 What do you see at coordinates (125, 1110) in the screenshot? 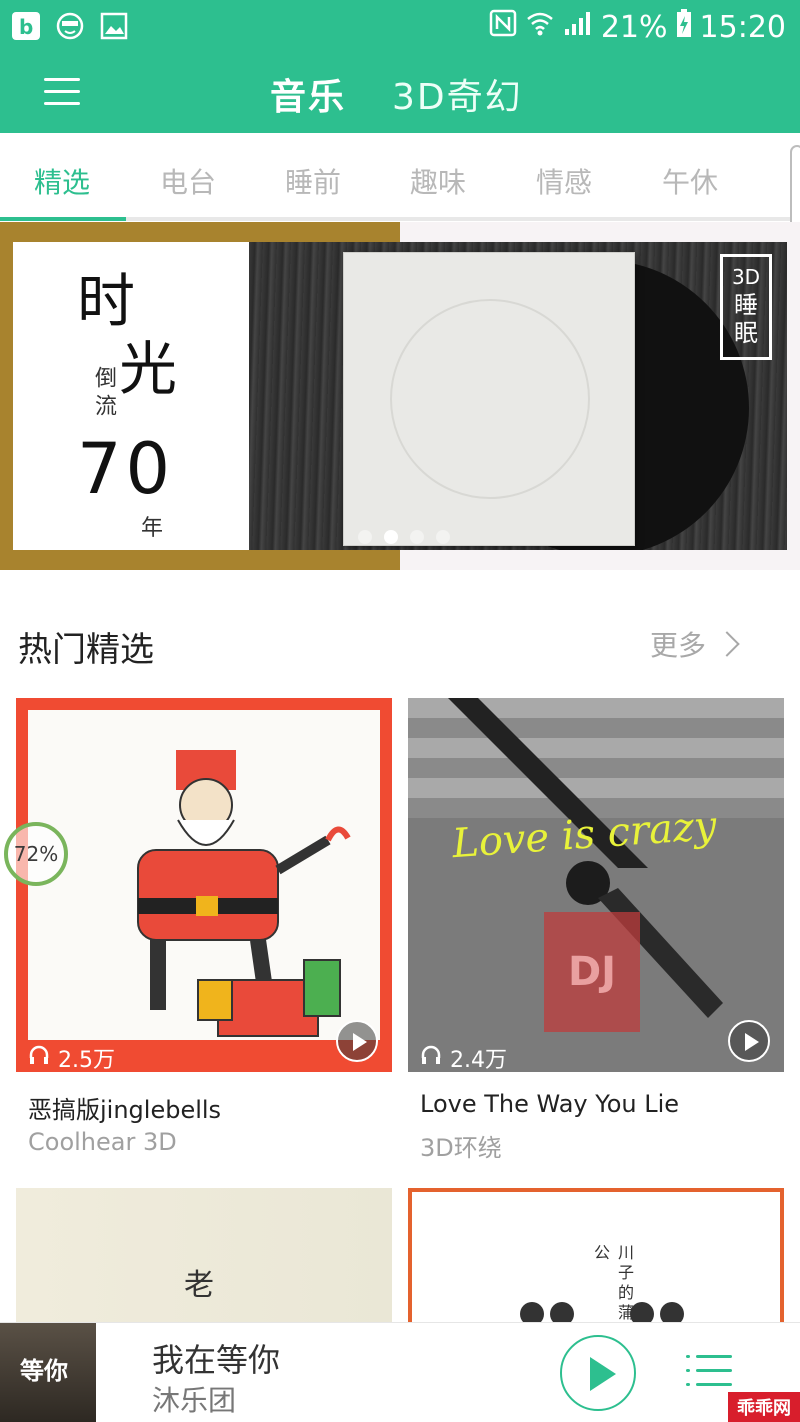
I see `card-title: 恶搞版jinglebells` at bounding box center [125, 1110].